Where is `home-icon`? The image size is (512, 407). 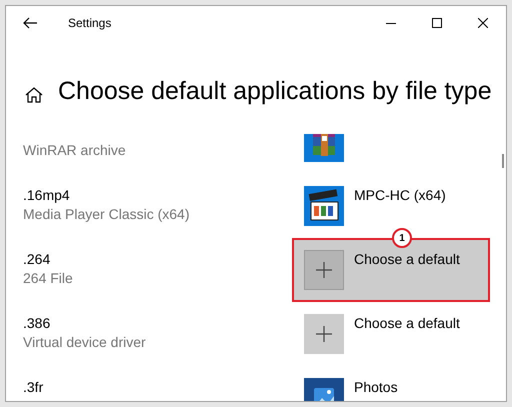 home-icon is located at coordinates (34, 95).